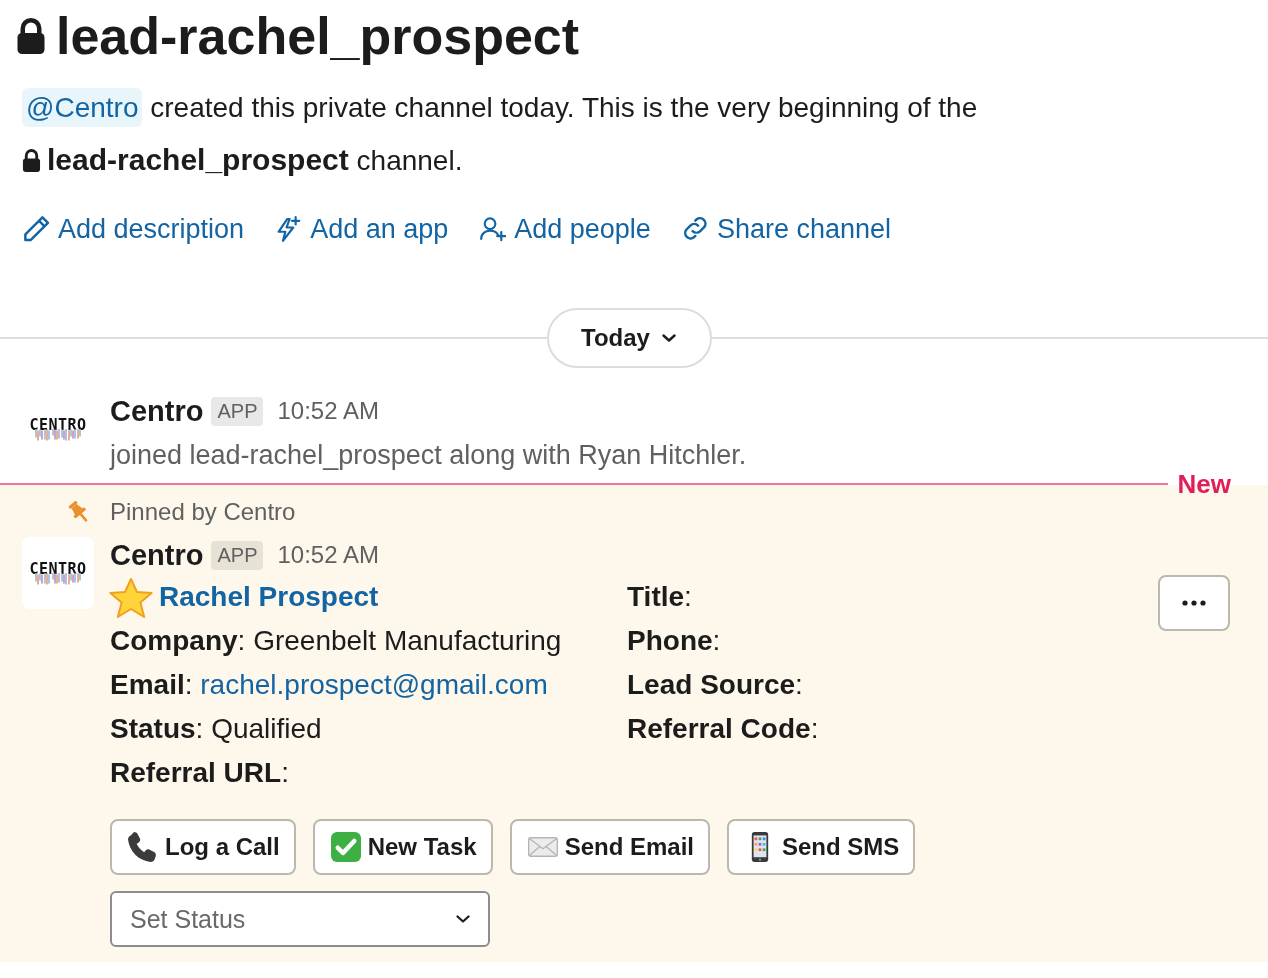  What do you see at coordinates (203, 512) in the screenshot?
I see `pinned-by-label: Pinned by Centro` at bounding box center [203, 512].